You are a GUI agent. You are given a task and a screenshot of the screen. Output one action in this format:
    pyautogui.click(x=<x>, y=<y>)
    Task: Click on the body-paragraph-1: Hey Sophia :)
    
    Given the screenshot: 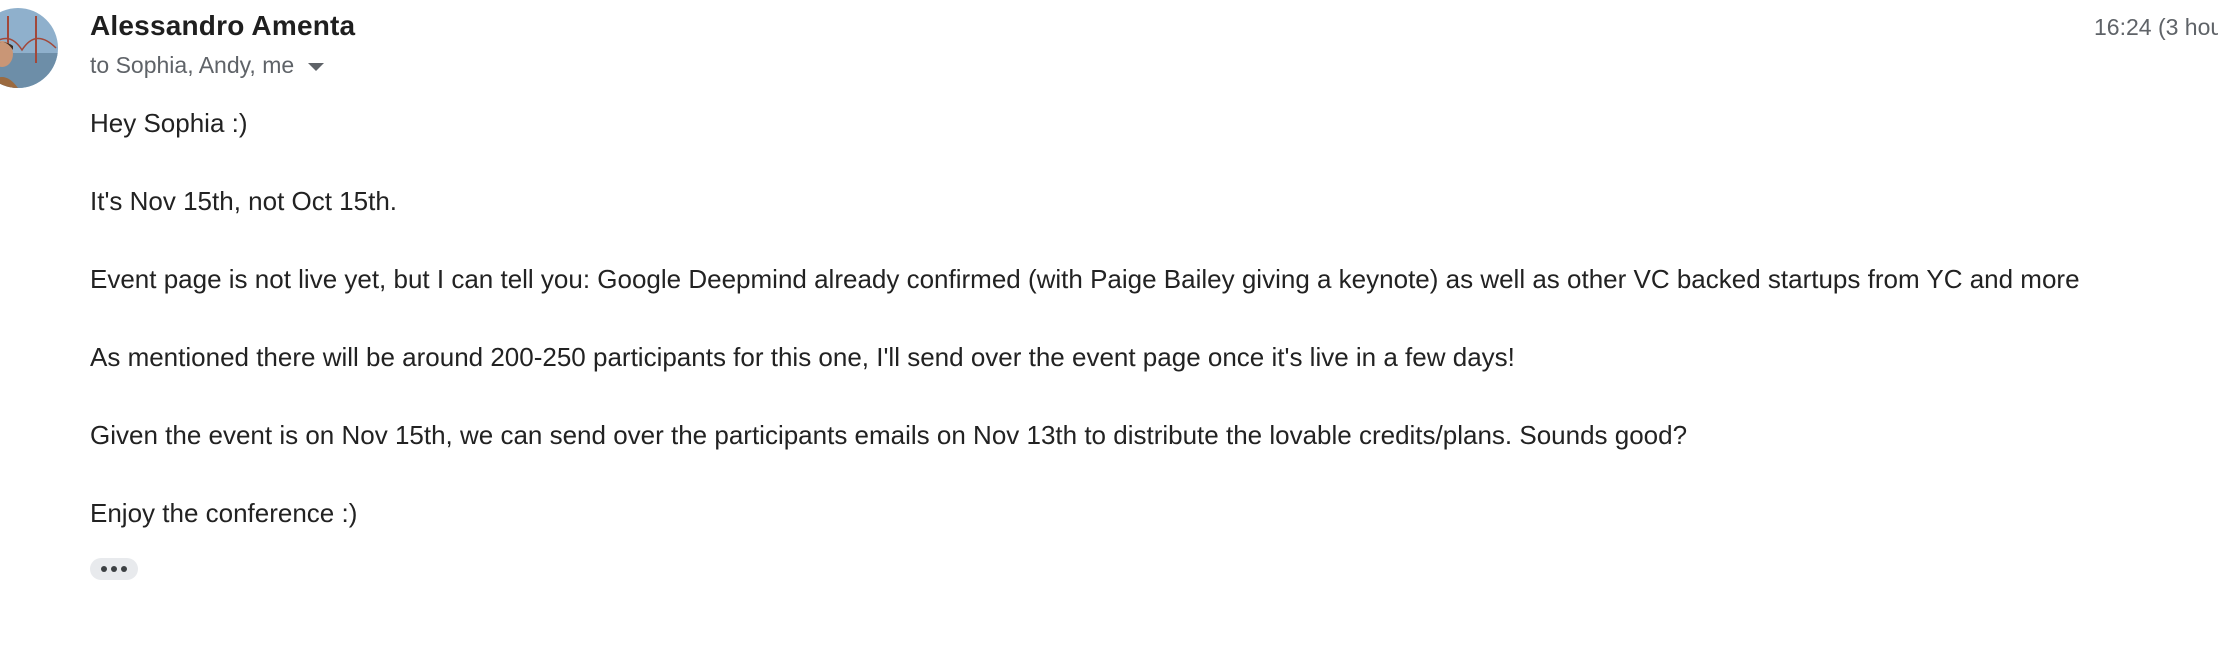 What is the action you would take?
    pyautogui.click(x=169, y=123)
    